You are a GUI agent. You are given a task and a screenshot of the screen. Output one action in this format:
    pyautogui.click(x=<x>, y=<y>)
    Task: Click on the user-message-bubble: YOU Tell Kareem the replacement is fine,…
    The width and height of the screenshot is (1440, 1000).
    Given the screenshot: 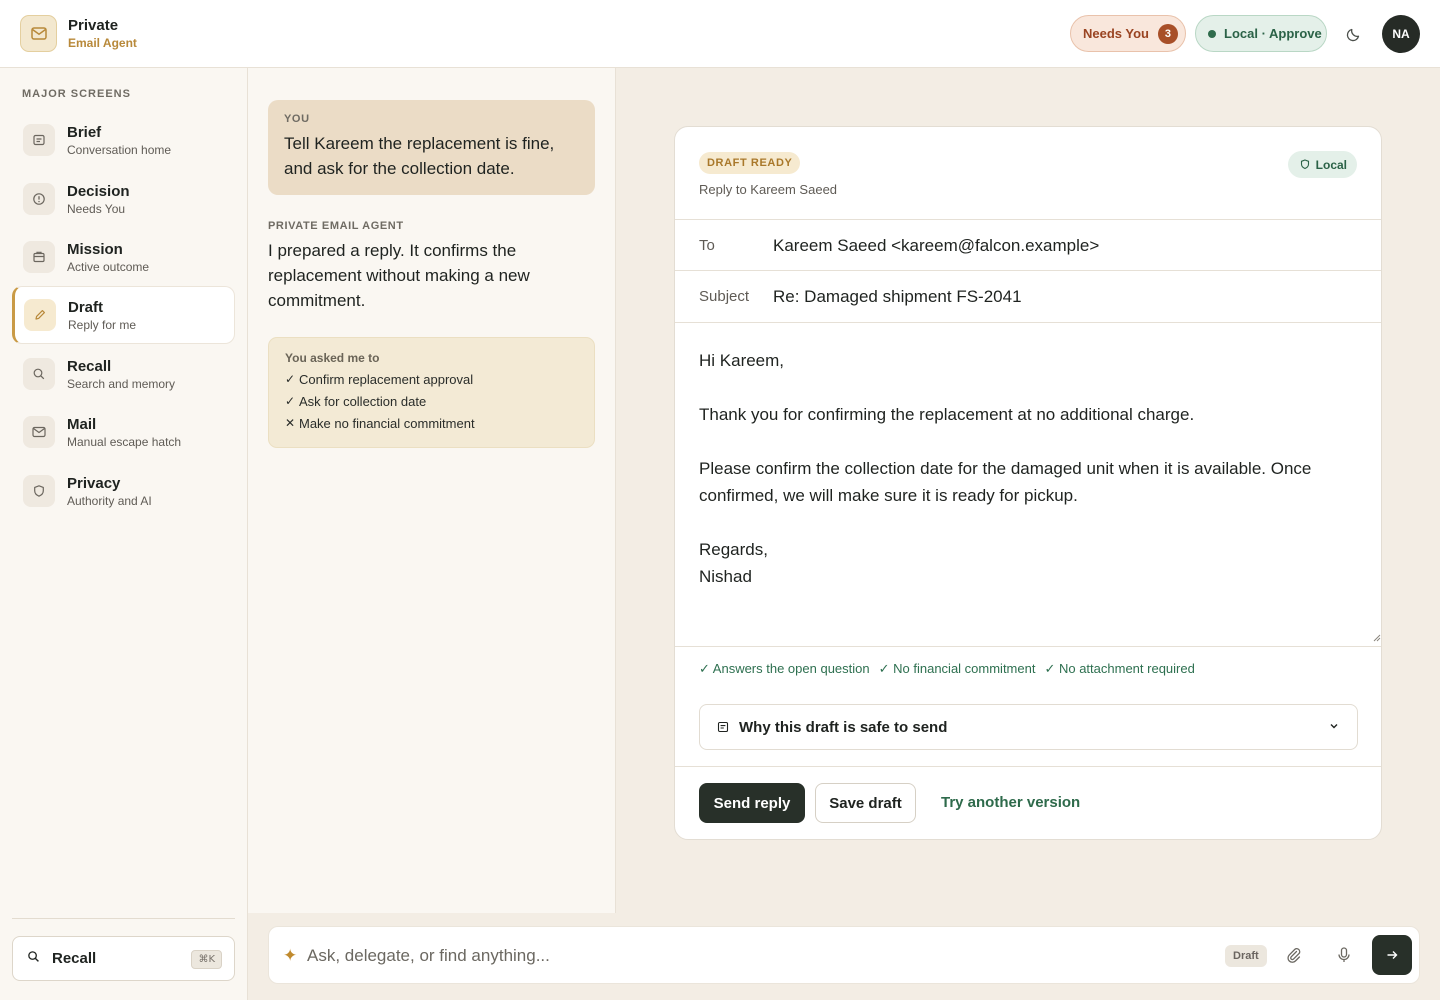 What is the action you would take?
    pyautogui.click(x=431, y=147)
    